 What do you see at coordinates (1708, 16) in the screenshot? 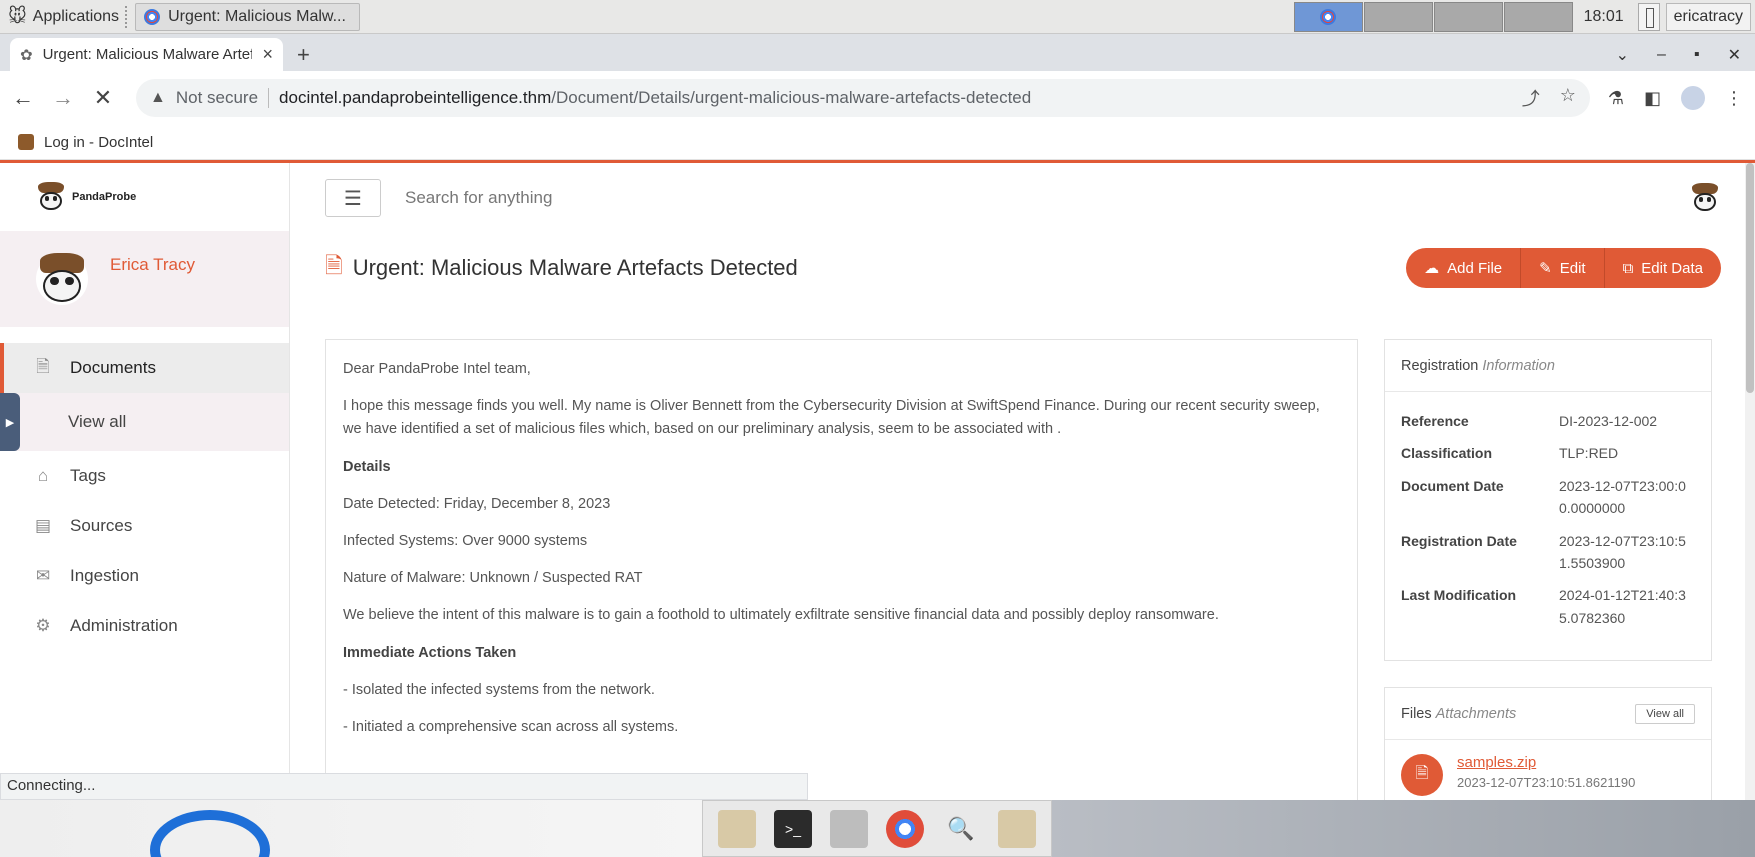
I see `user-menu: ericatracy` at bounding box center [1708, 16].